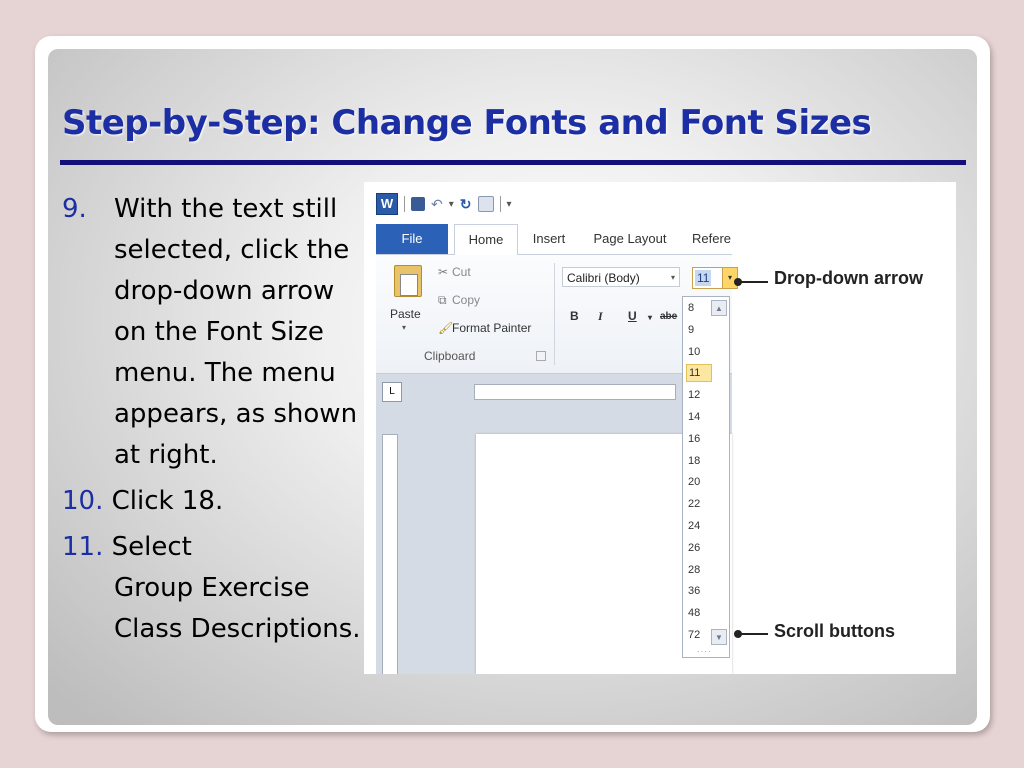  I want to click on customize-toolbar-icon: ▾, so click(509, 204).